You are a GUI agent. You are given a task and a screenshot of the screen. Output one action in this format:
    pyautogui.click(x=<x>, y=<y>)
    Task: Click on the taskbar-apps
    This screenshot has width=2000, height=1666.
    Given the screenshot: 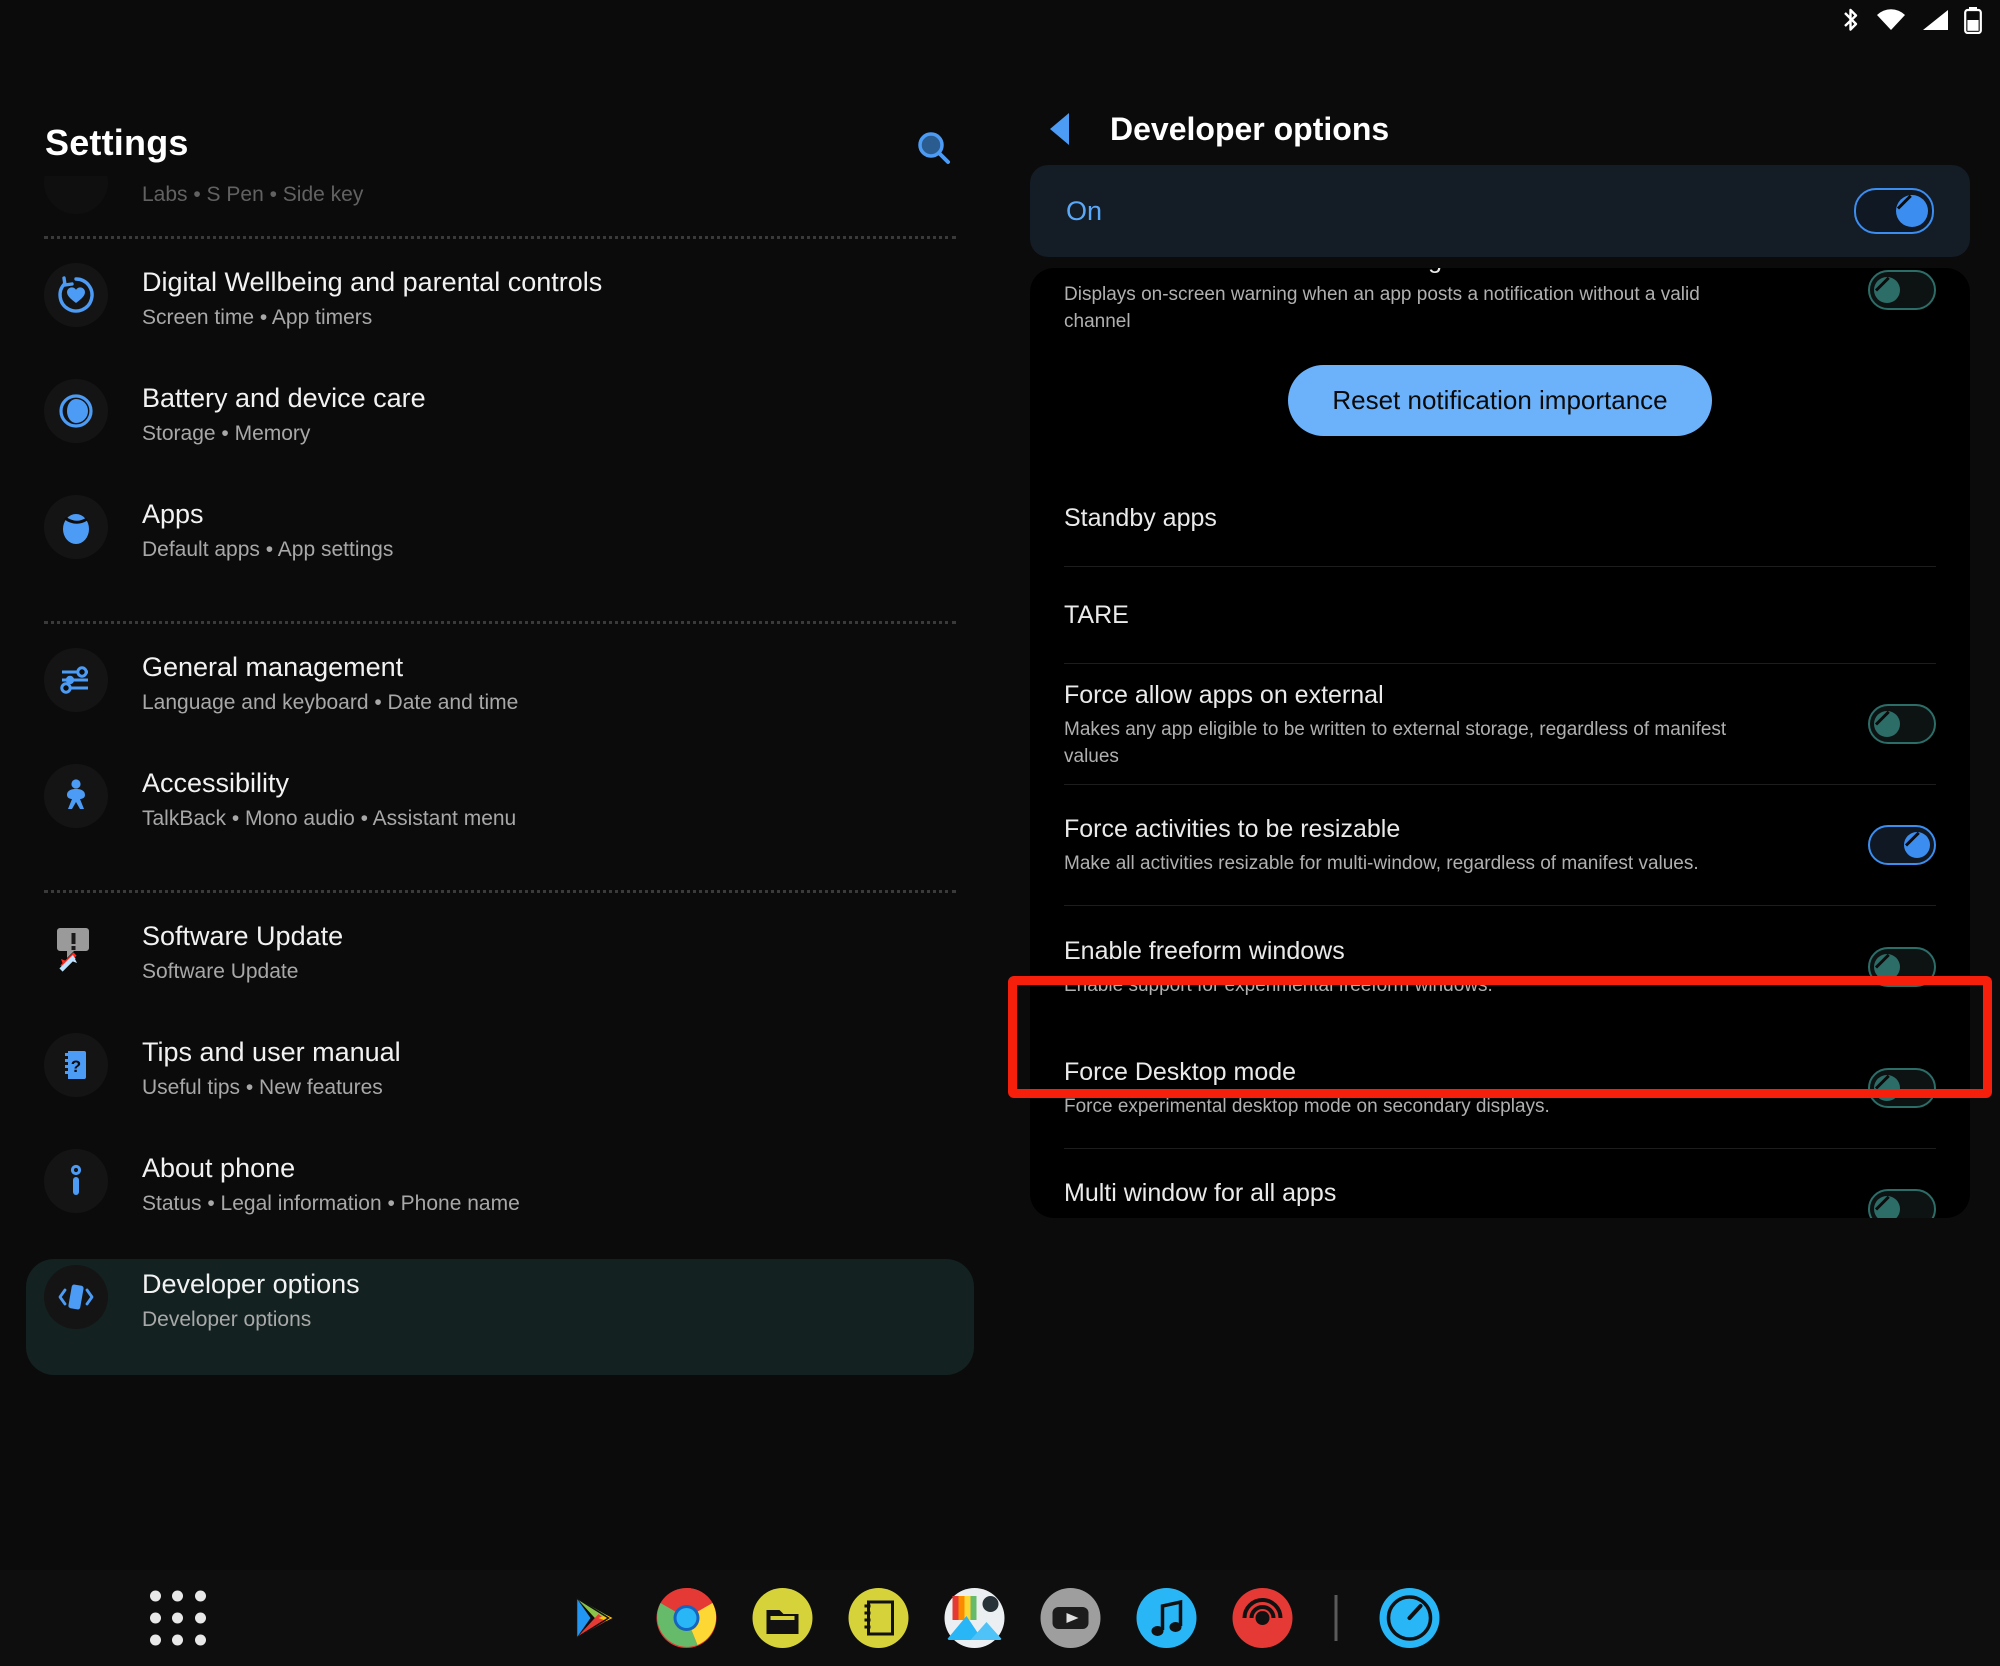 What is the action you would take?
    pyautogui.click(x=1000, y=1618)
    